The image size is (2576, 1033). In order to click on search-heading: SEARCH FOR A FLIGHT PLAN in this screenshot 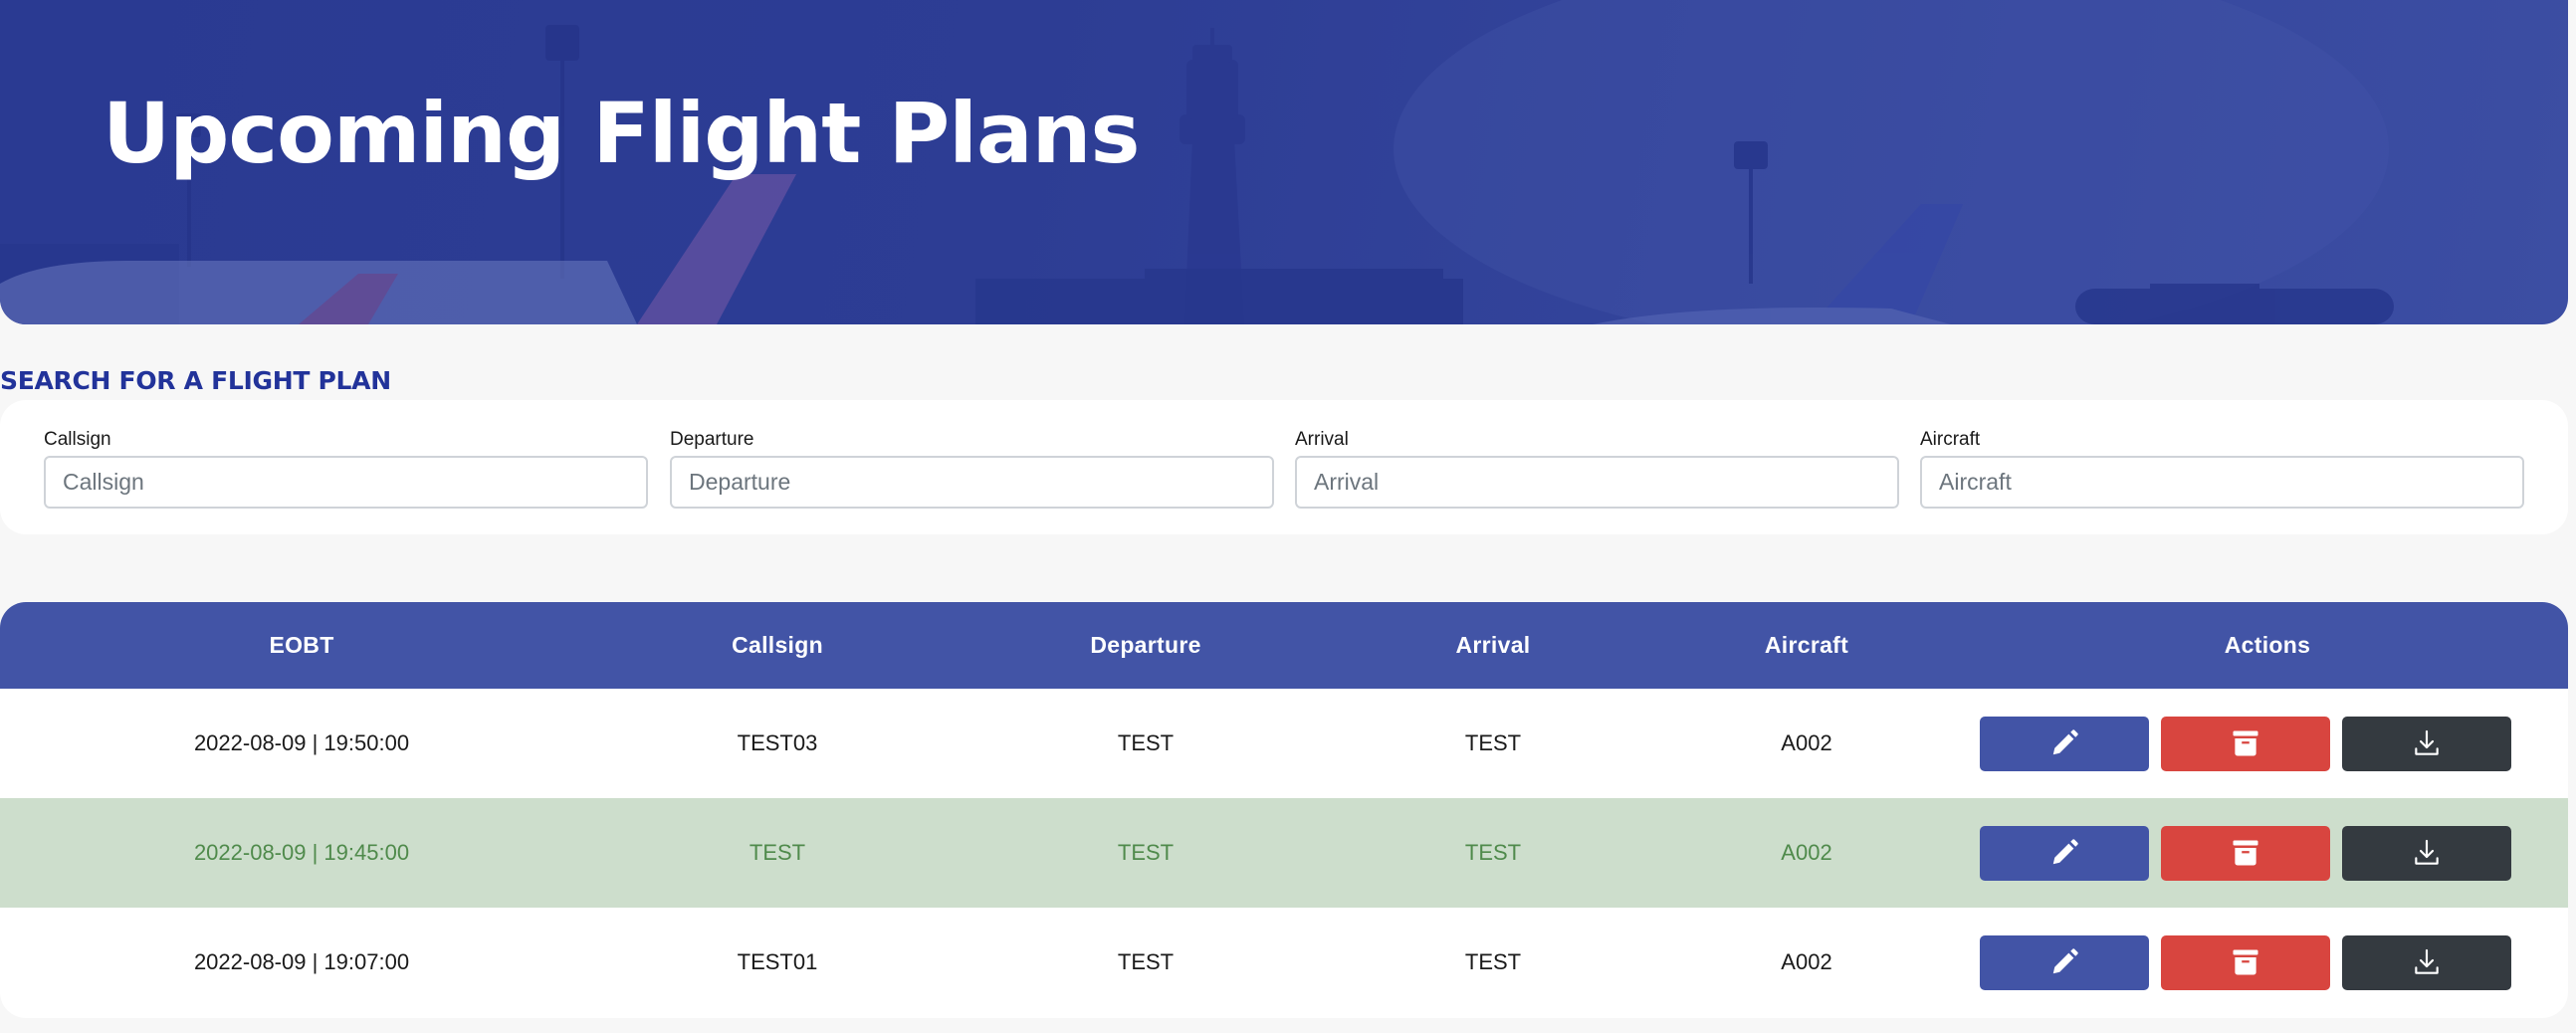, I will do `click(195, 380)`.